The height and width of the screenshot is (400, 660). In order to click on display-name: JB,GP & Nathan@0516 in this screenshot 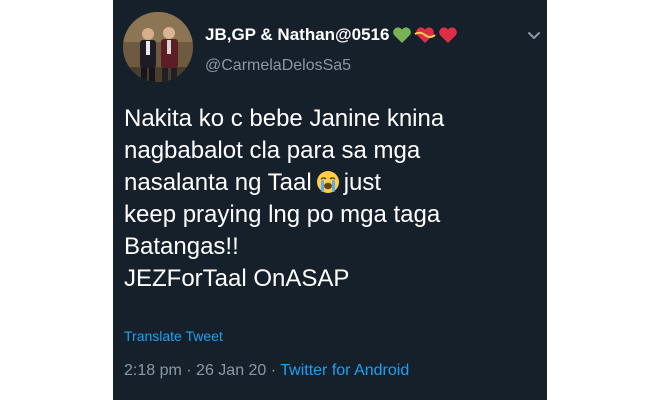, I will do `click(332, 35)`.